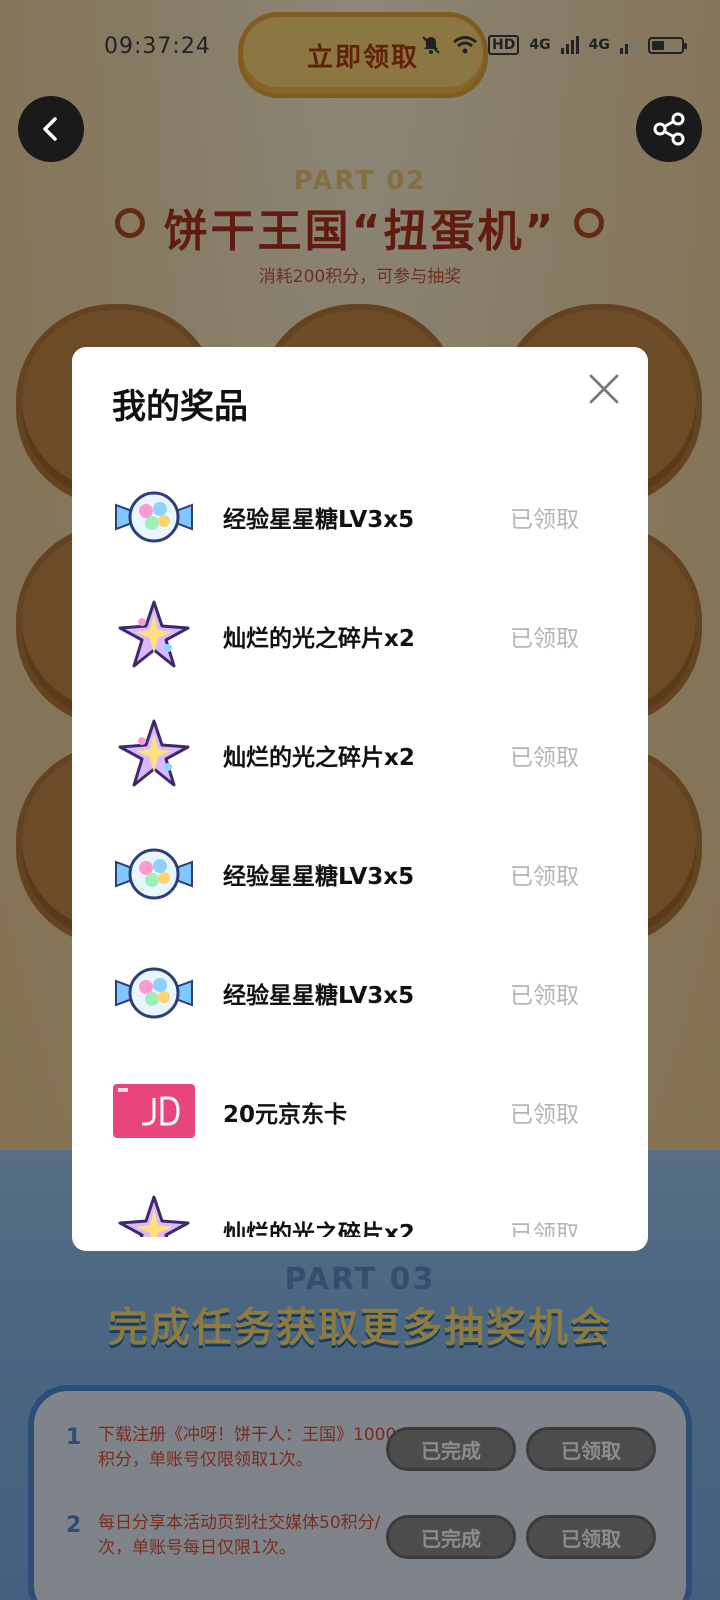  Describe the element at coordinates (553, 45) in the screenshot. I see `status-icons: HD 4G 4G` at that location.